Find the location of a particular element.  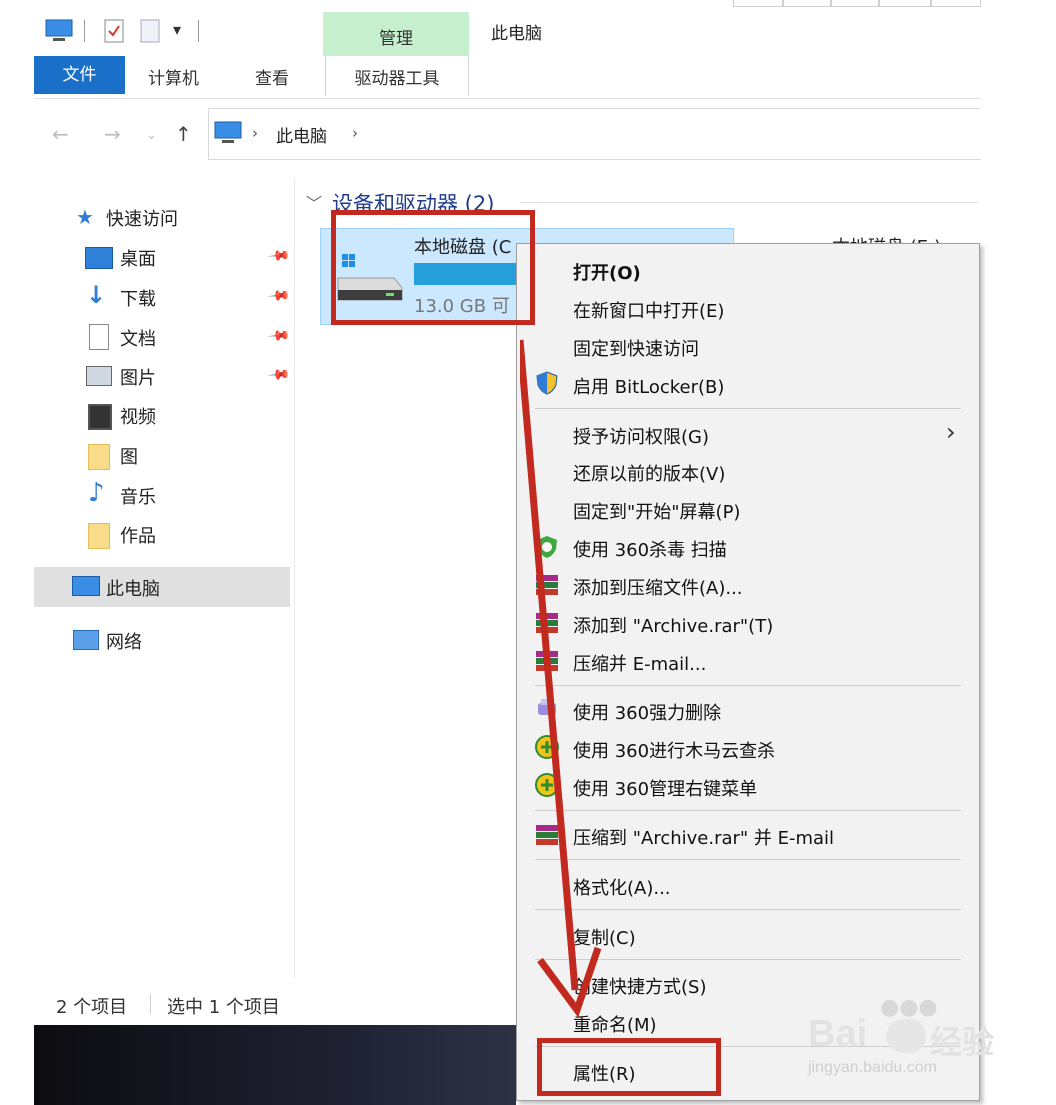

annotation-box-drive is located at coordinates (433, 267).